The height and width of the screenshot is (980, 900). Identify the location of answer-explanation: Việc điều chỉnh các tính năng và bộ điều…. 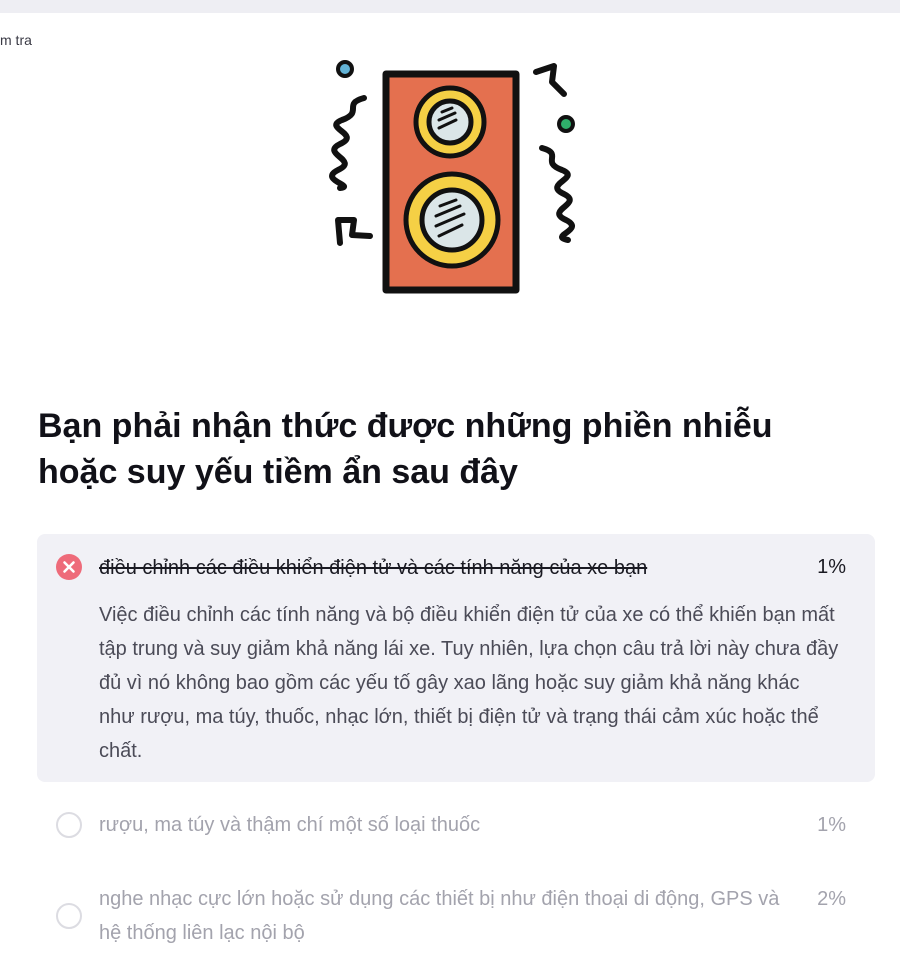
(469, 683).